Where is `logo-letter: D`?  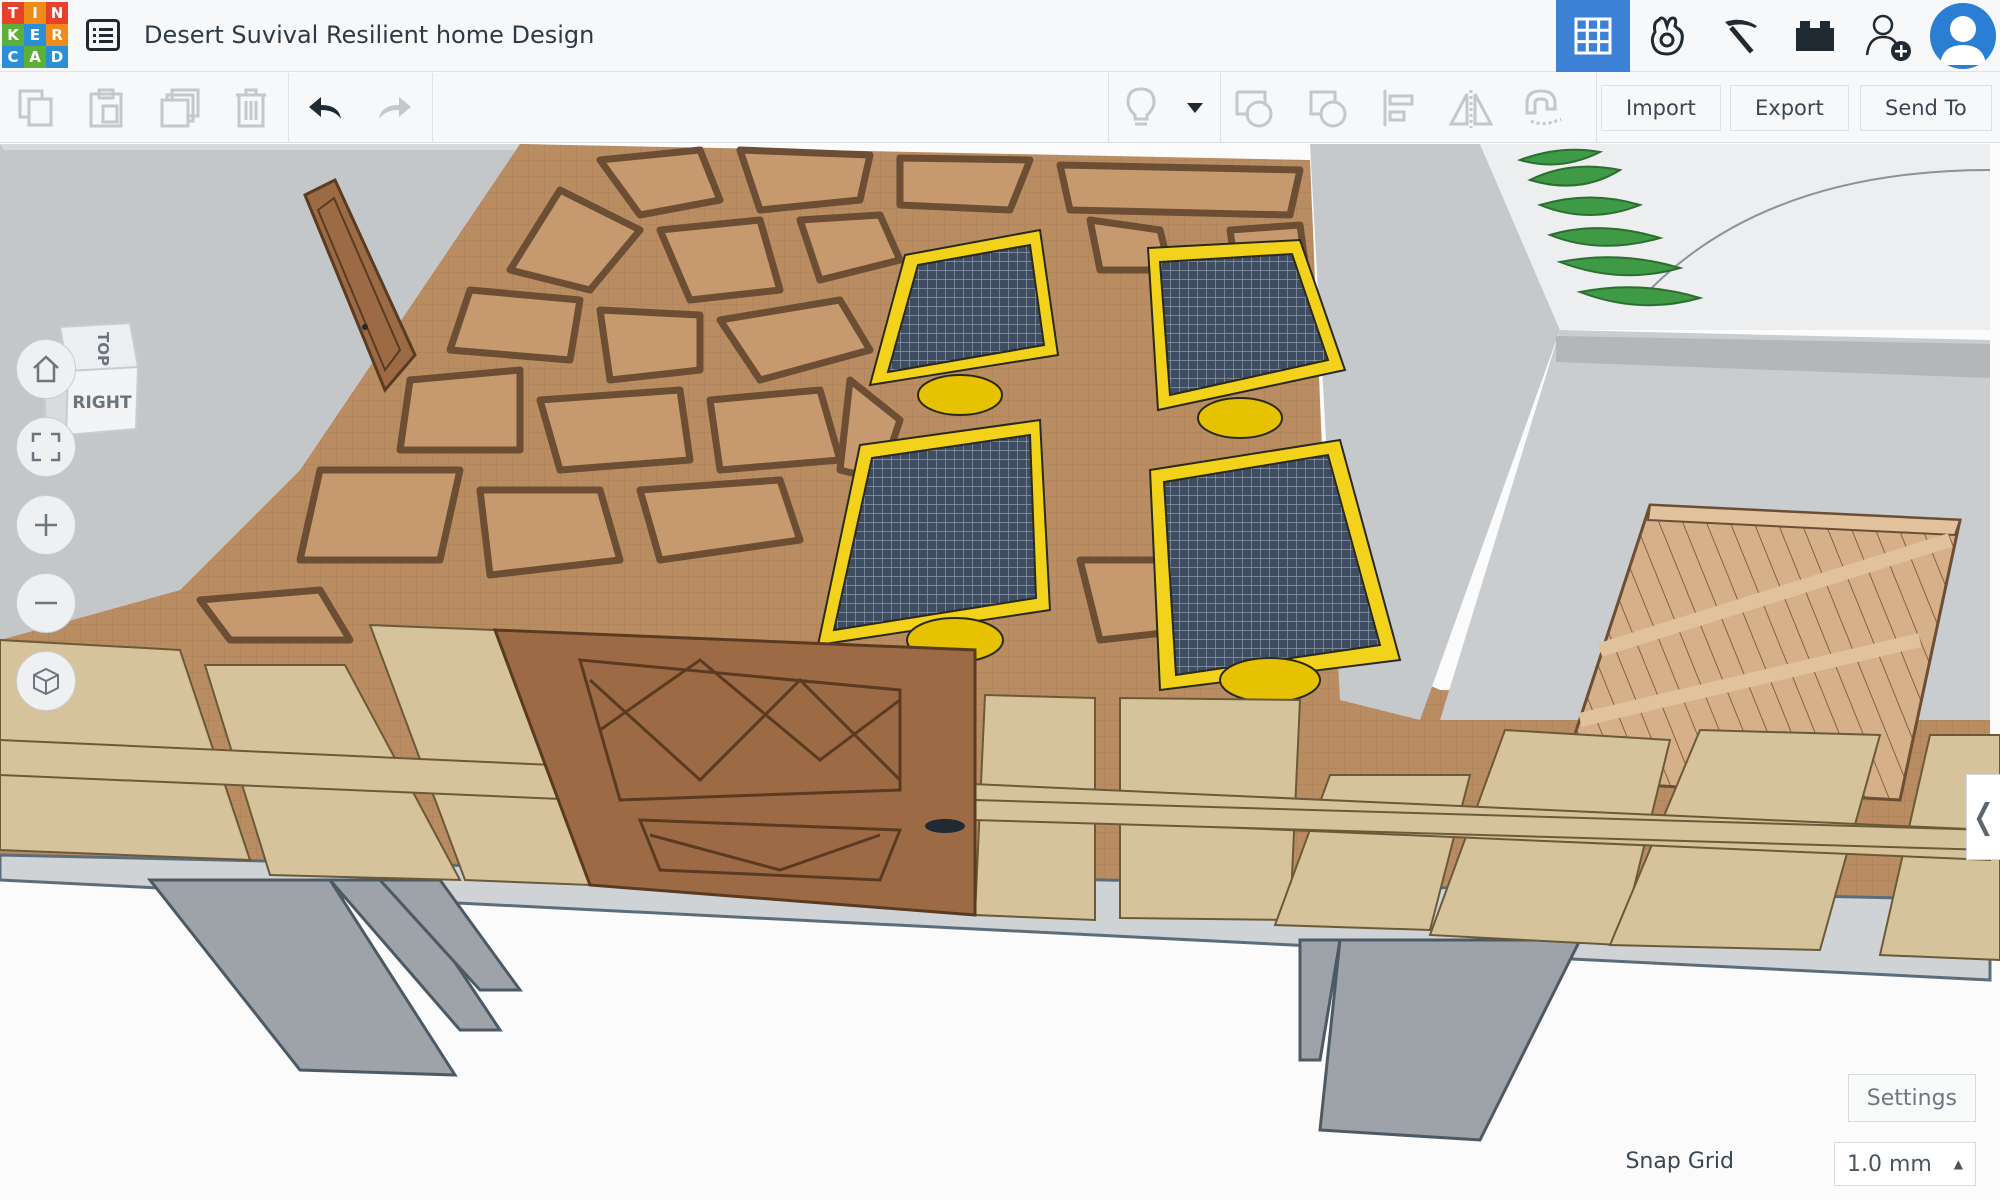 logo-letter: D is located at coordinates (57, 57).